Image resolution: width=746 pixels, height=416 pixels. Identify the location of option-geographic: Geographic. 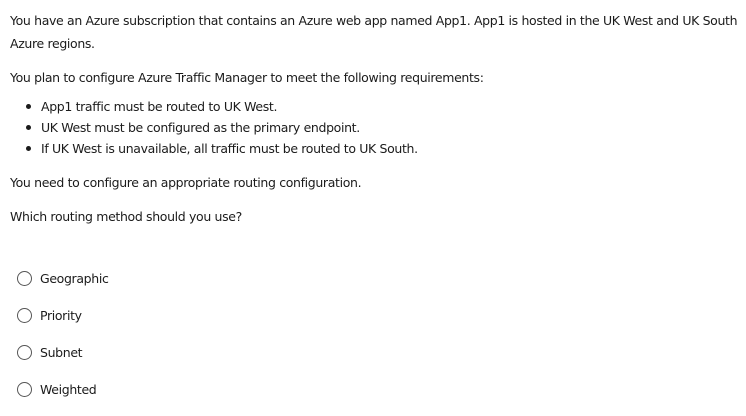
(167, 278).